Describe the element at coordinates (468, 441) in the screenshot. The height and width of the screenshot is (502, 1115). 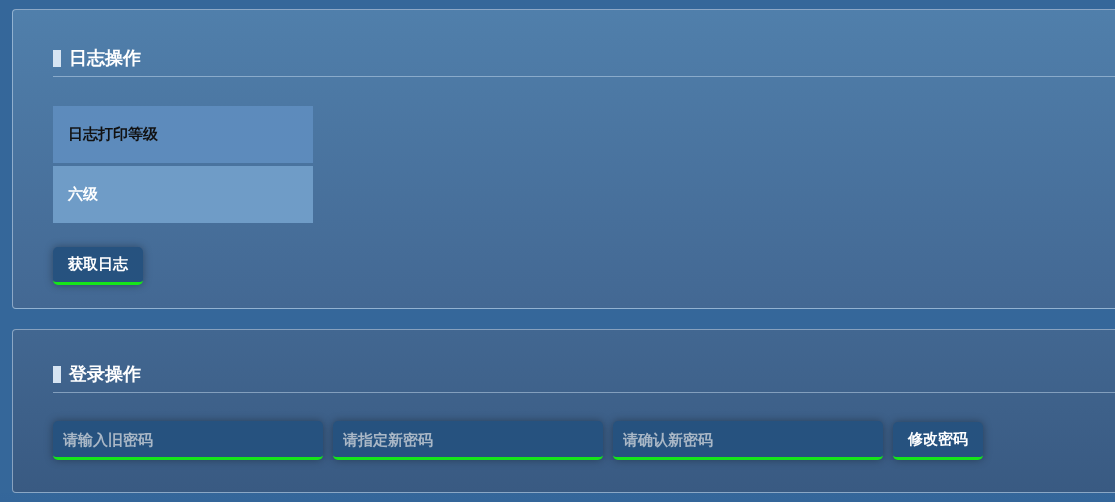
I see `password-field: 请指定新密码` at that location.